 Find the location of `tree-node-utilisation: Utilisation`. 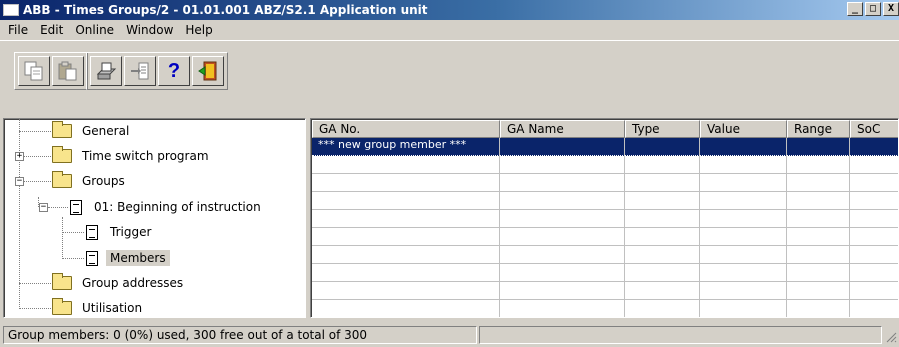

tree-node-utilisation: Utilisation is located at coordinates (99, 306).